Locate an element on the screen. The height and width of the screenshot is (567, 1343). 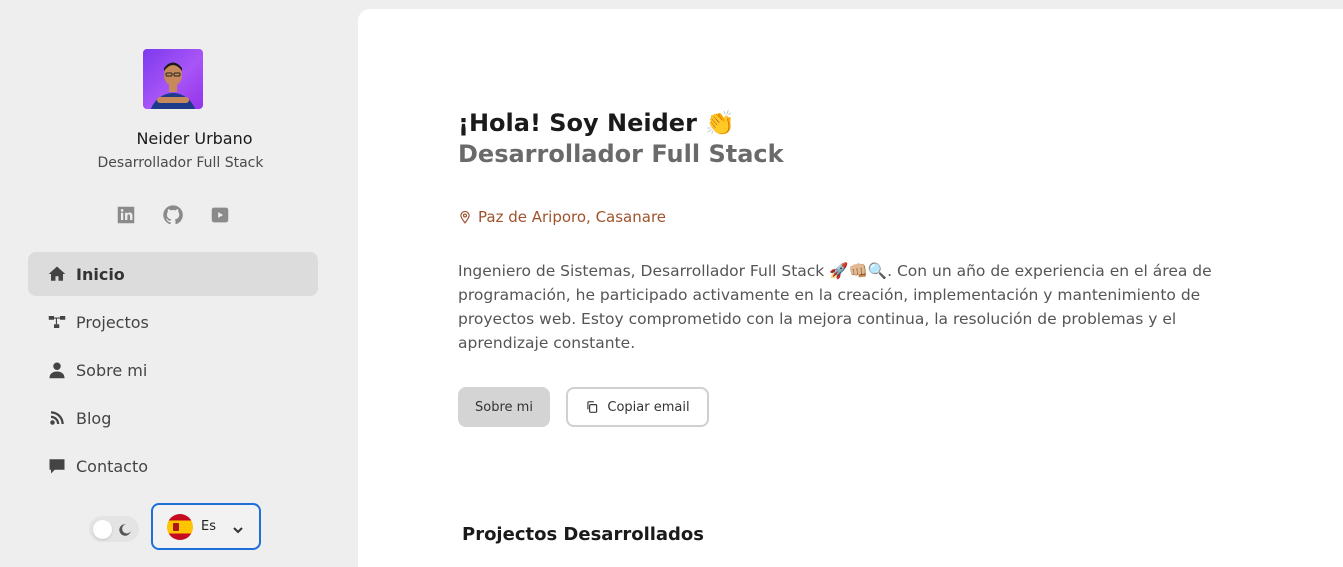
youtube-link is located at coordinates (220, 215).